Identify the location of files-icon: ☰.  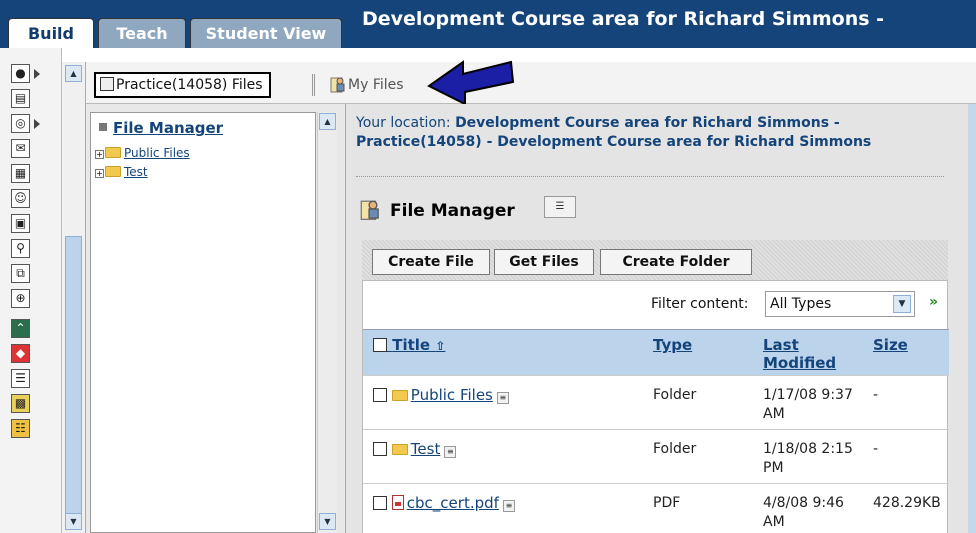
(20, 378).